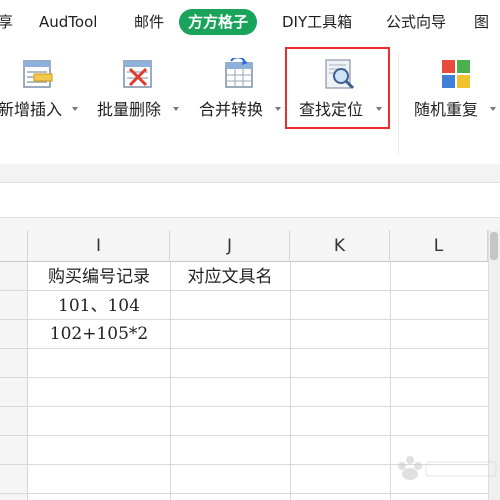 This screenshot has height=500, width=500. I want to click on random-repeat-icon, so click(456, 74).